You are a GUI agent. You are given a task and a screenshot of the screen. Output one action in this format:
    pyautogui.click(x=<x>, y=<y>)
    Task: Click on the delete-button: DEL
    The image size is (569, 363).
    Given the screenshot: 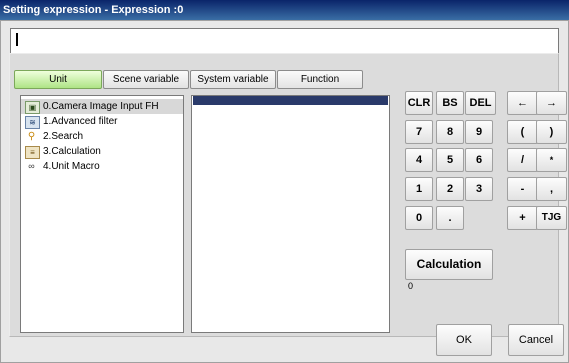 What is the action you would take?
    pyautogui.click(x=480, y=103)
    